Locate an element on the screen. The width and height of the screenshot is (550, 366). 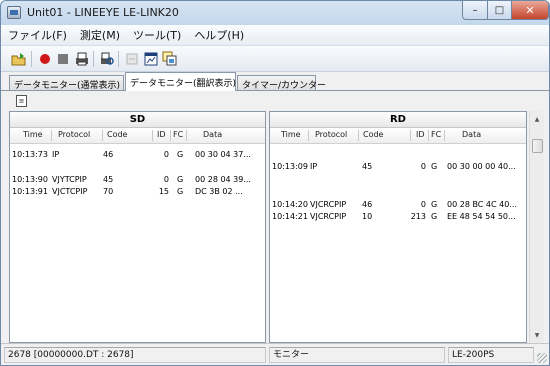
menu-bar: ファイル(F) 測定(M) ツール(T) ヘルプ(H) is located at coordinates (275, 35).